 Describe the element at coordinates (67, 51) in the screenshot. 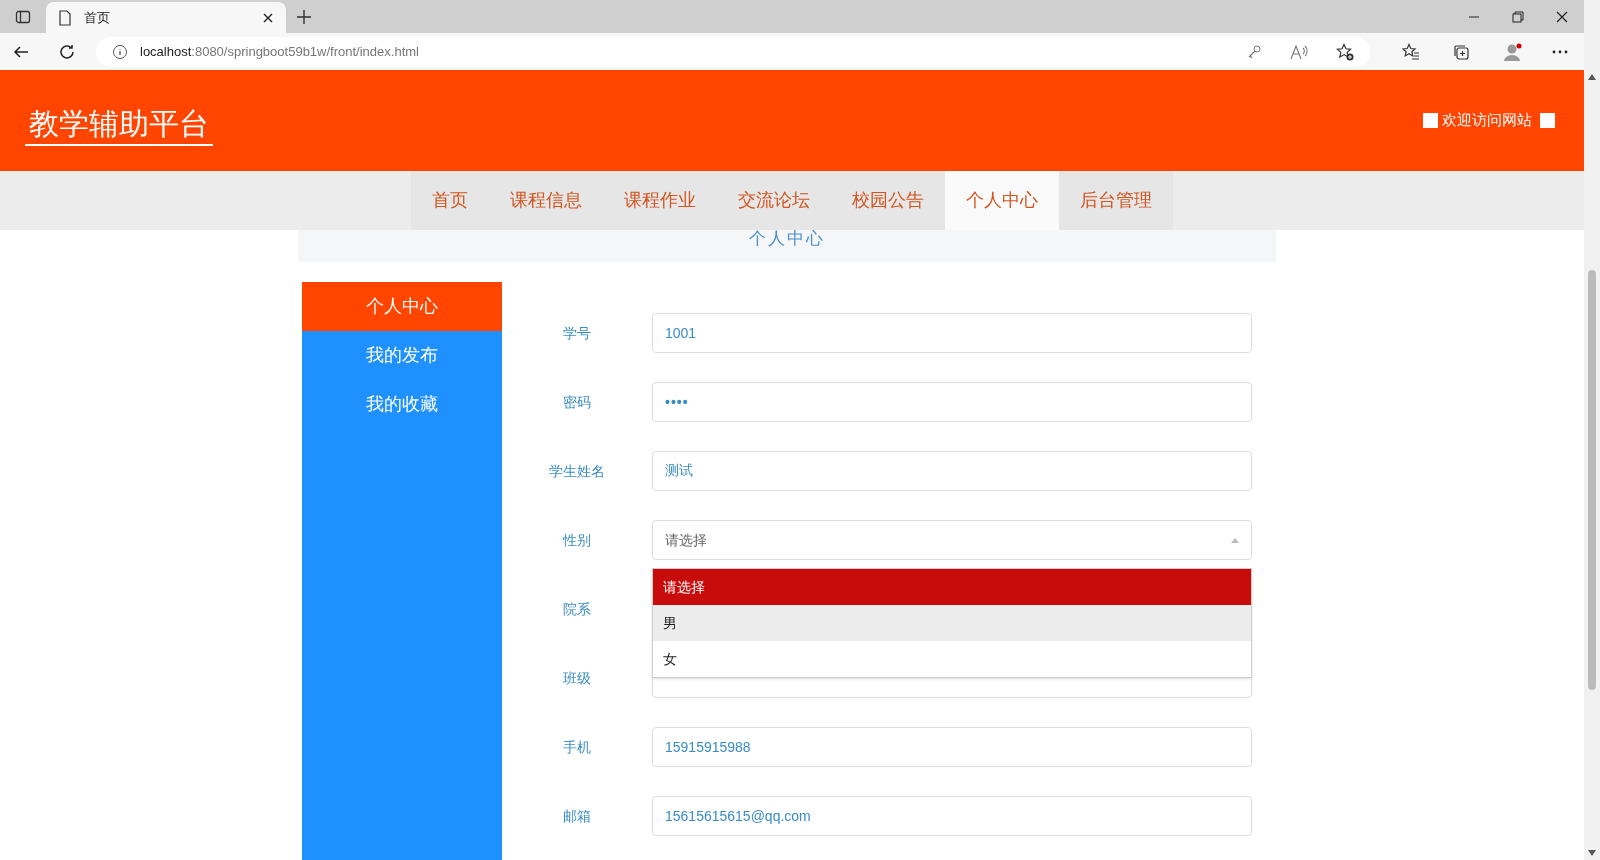

I see `reload-icon` at that location.